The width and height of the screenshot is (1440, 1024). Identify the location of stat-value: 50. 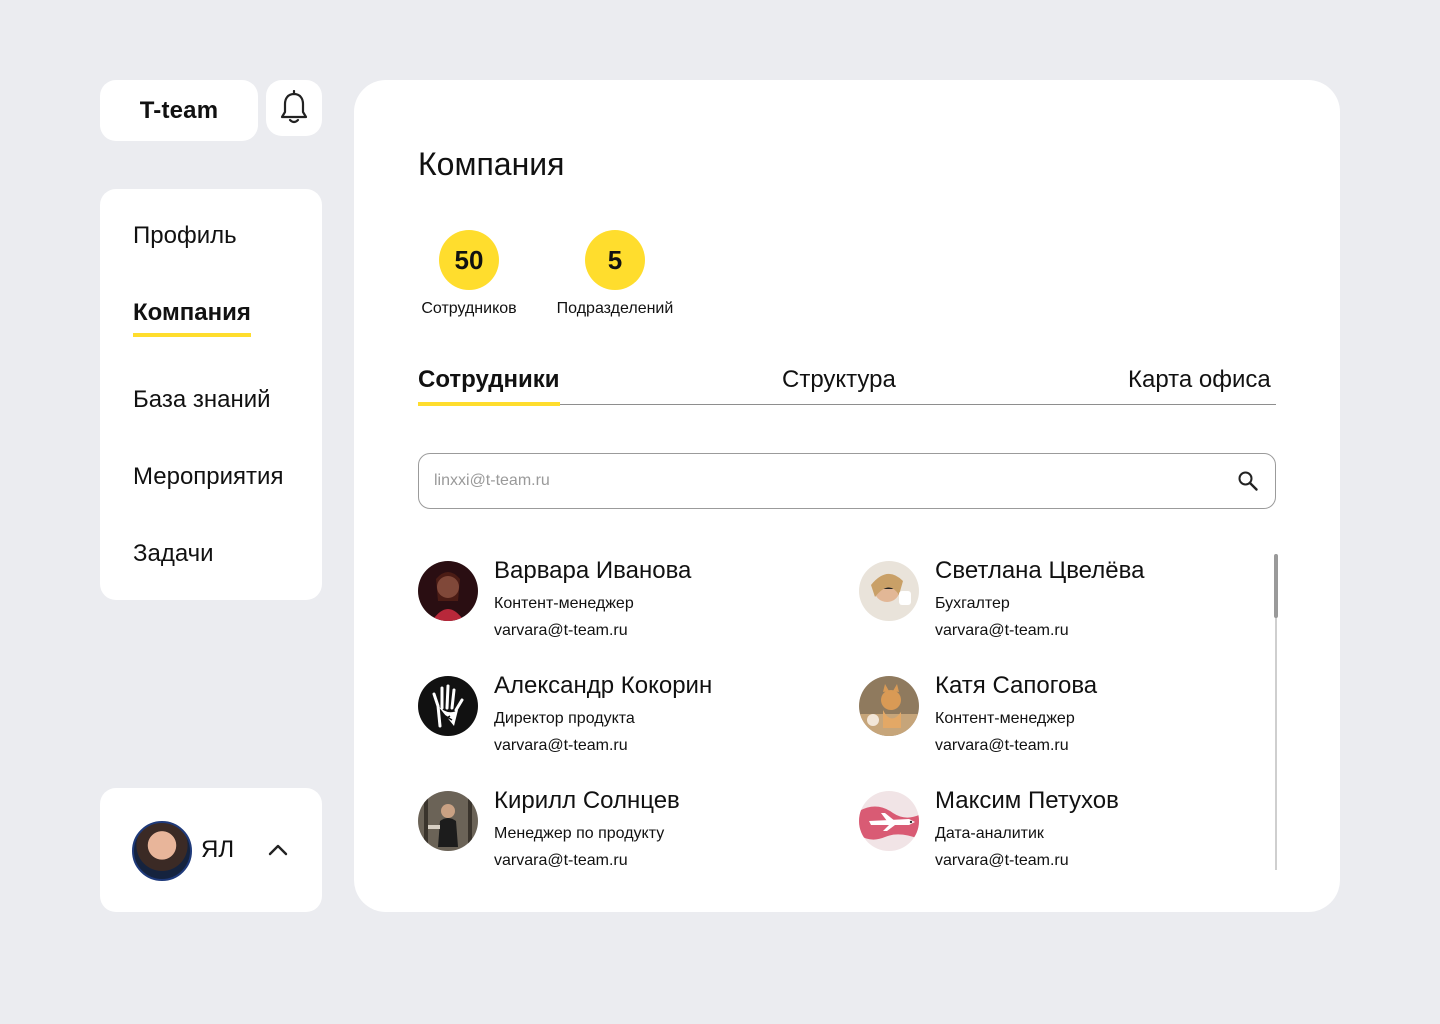
(469, 260).